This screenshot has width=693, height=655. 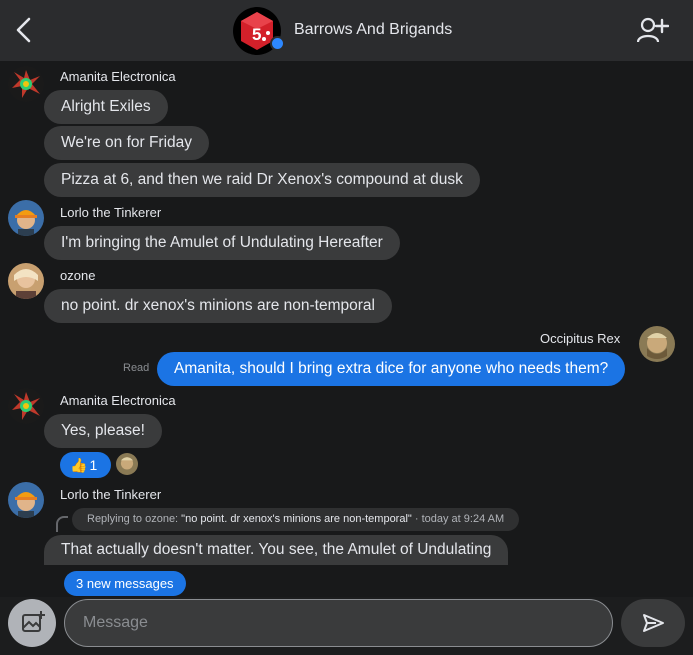 I want to click on new-messages-button: 3 new messages, so click(x=125, y=583).